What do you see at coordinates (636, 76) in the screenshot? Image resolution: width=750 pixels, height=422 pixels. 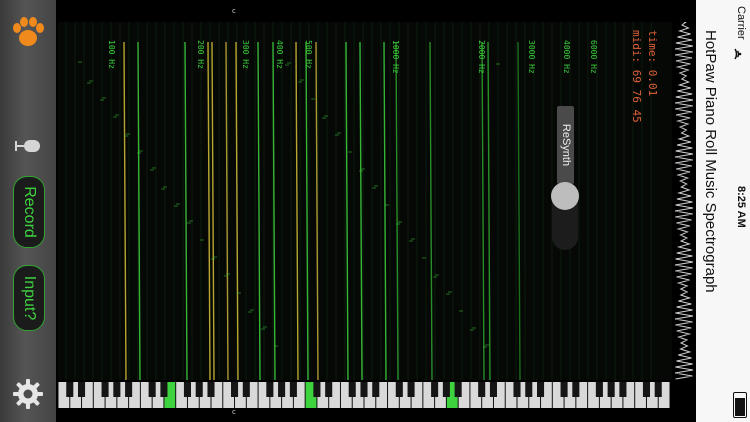 I see `midi-readout: midi: 69 76 45` at bounding box center [636, 76].